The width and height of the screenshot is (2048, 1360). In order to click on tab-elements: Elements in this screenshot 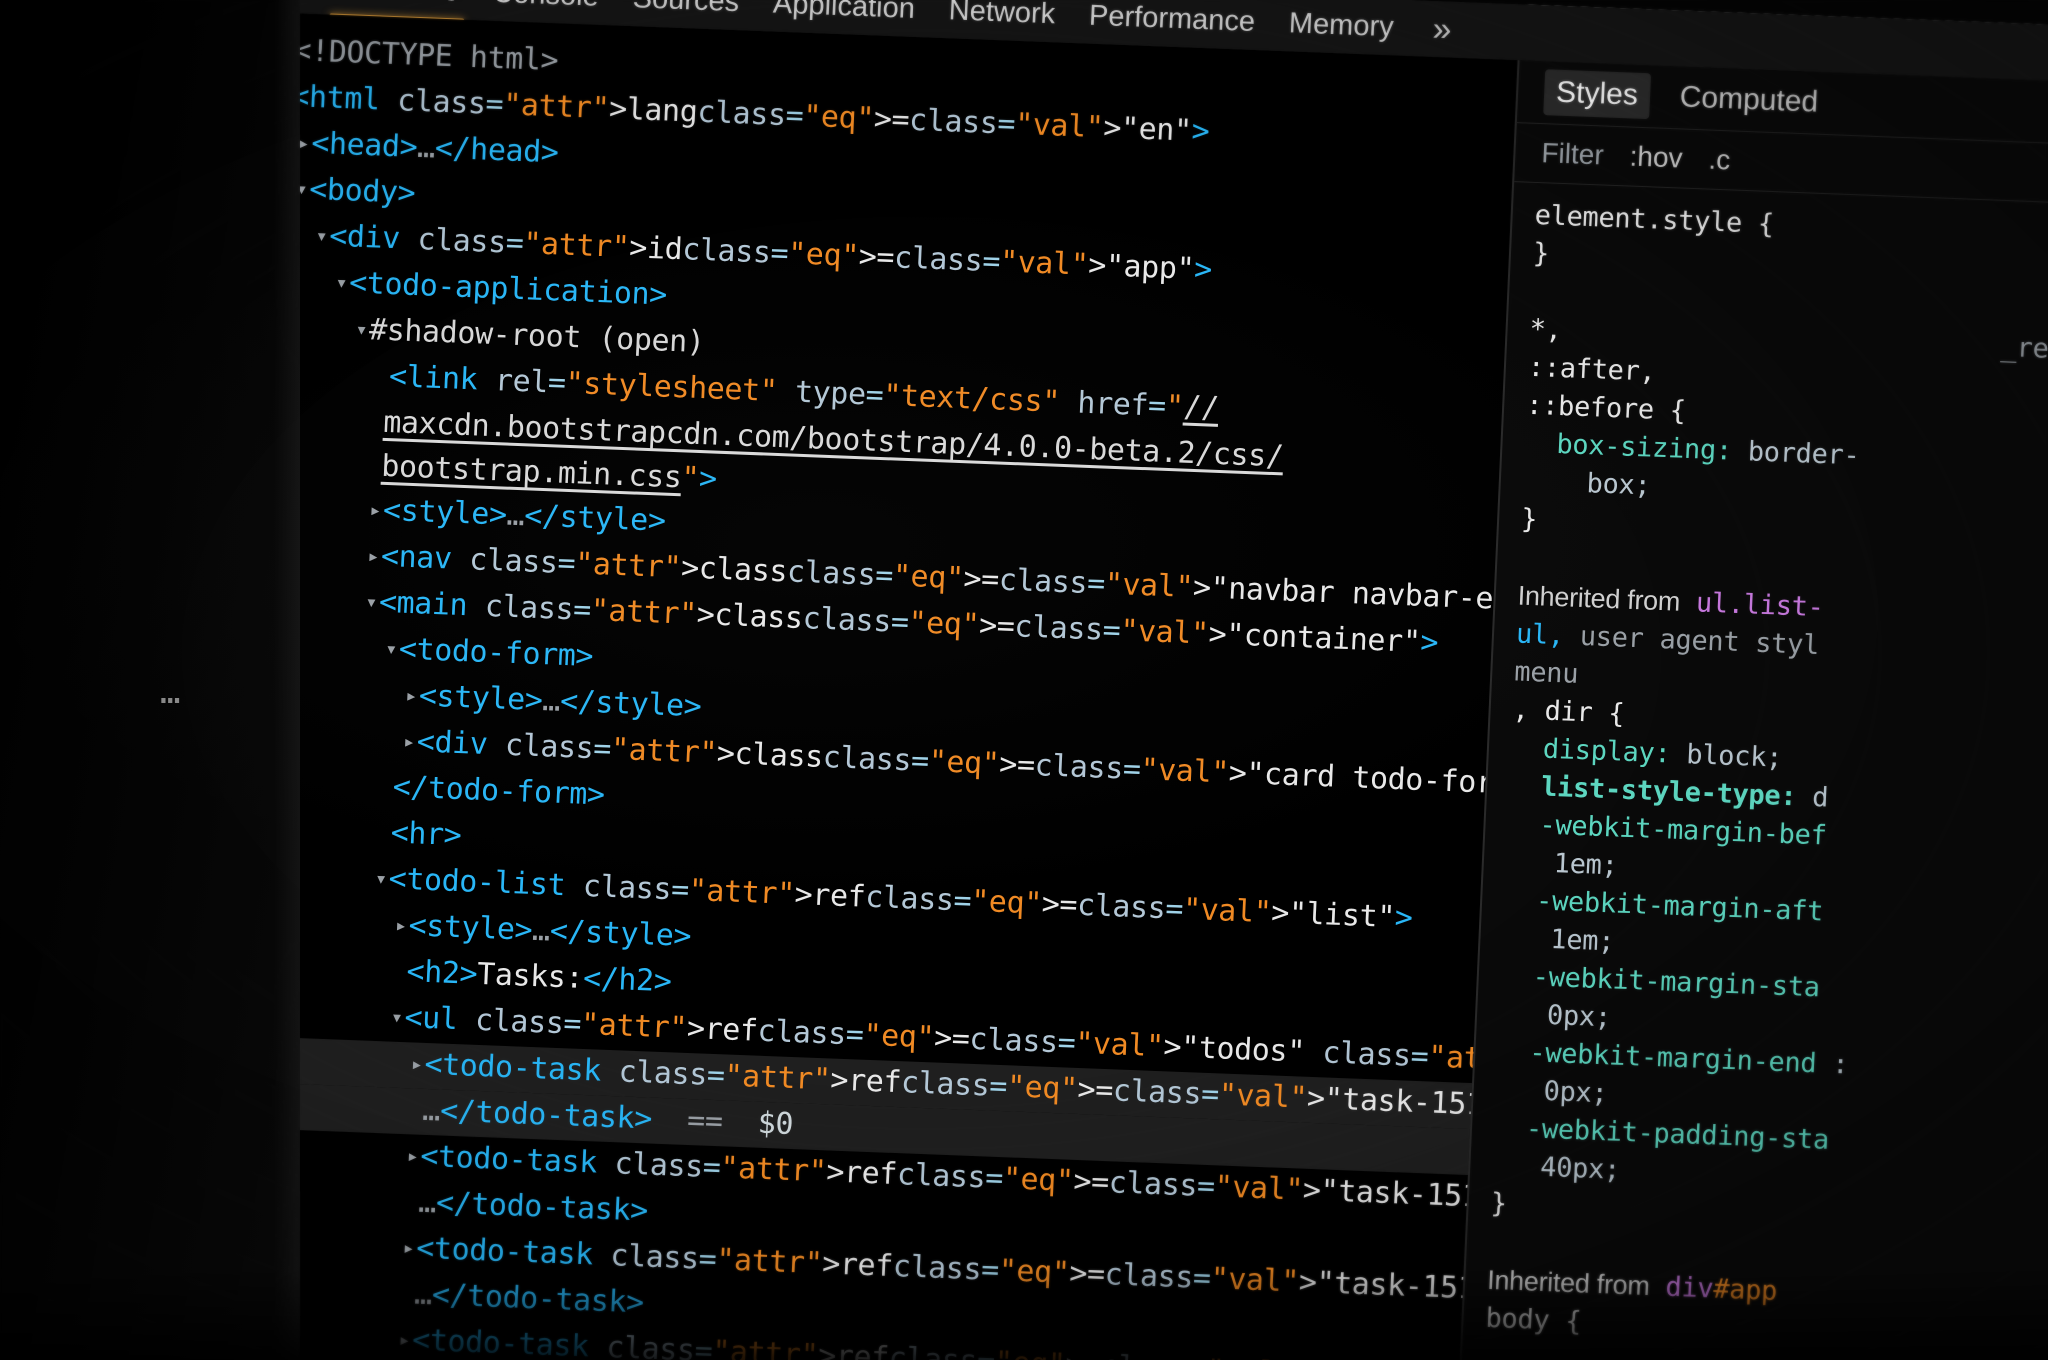, I will do `click(398, 7)`.